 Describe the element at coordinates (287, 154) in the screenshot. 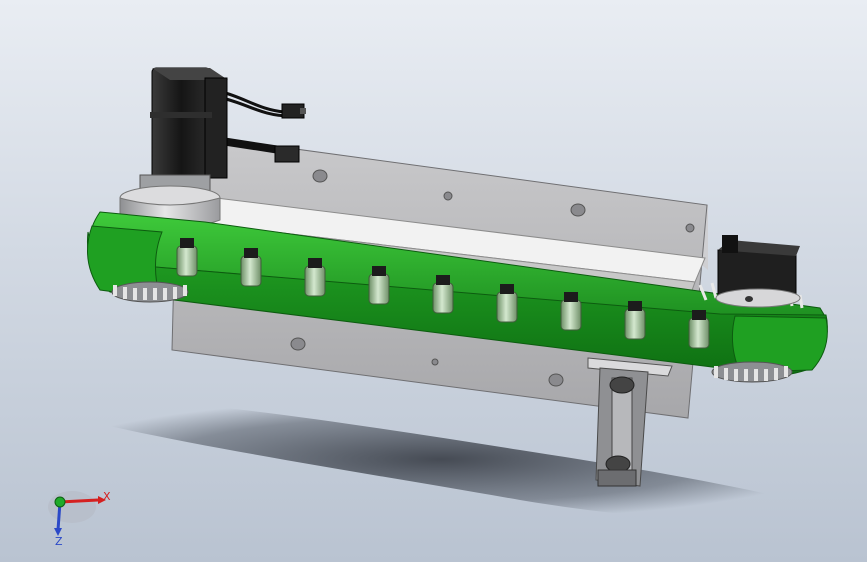

I see `cable-clamp` at that location.